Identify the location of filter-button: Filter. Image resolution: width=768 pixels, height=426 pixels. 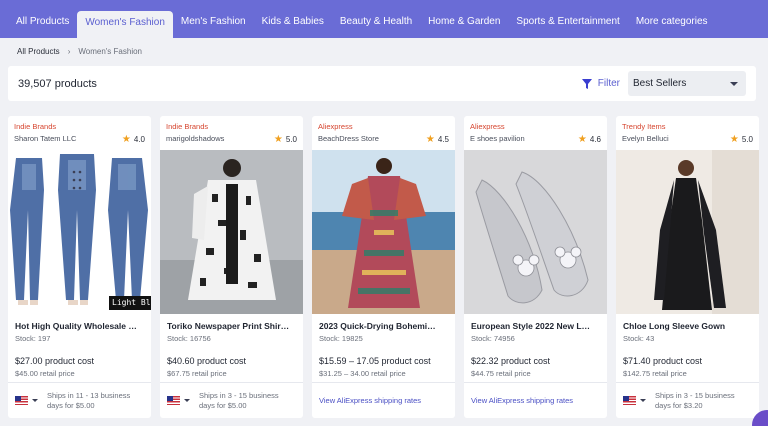
(600, 83).